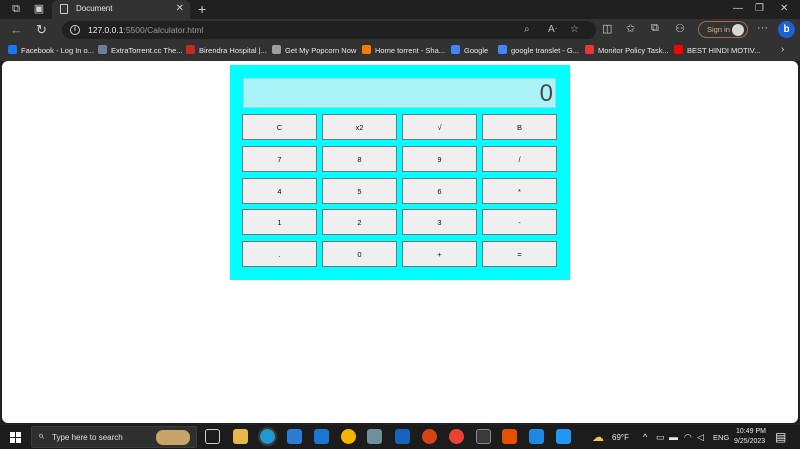  Describe the element at coordinates (212, 436) in the screenshot. I see `task-view-icon` at that location.